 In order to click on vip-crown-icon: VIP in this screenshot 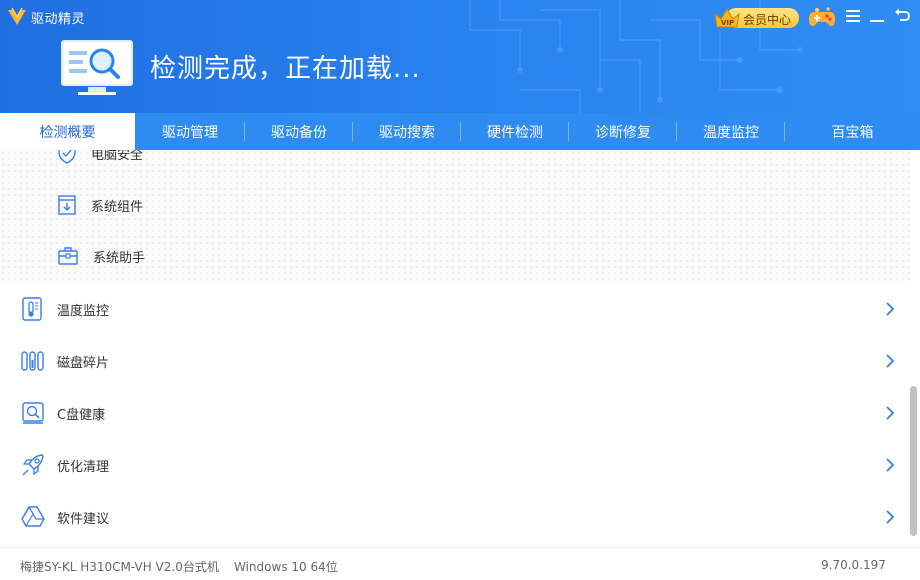, I will do `click(727, 18)`.